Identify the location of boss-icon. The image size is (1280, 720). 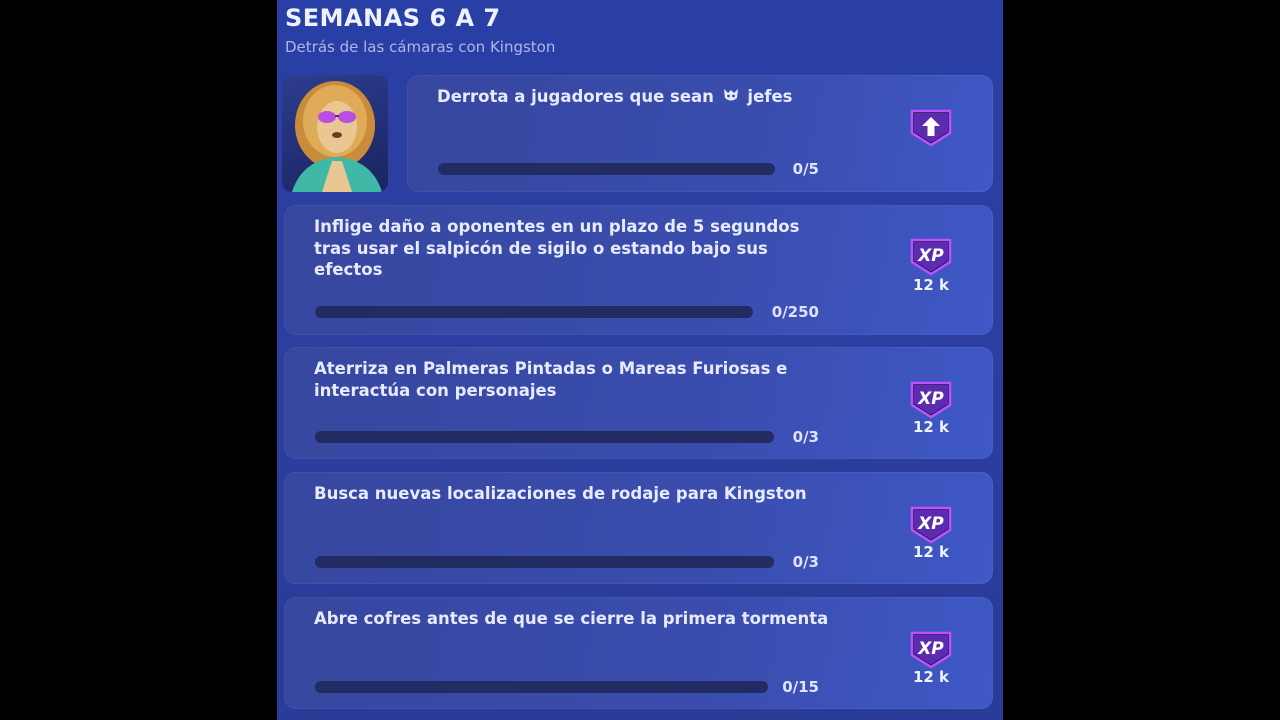
(731, 98).